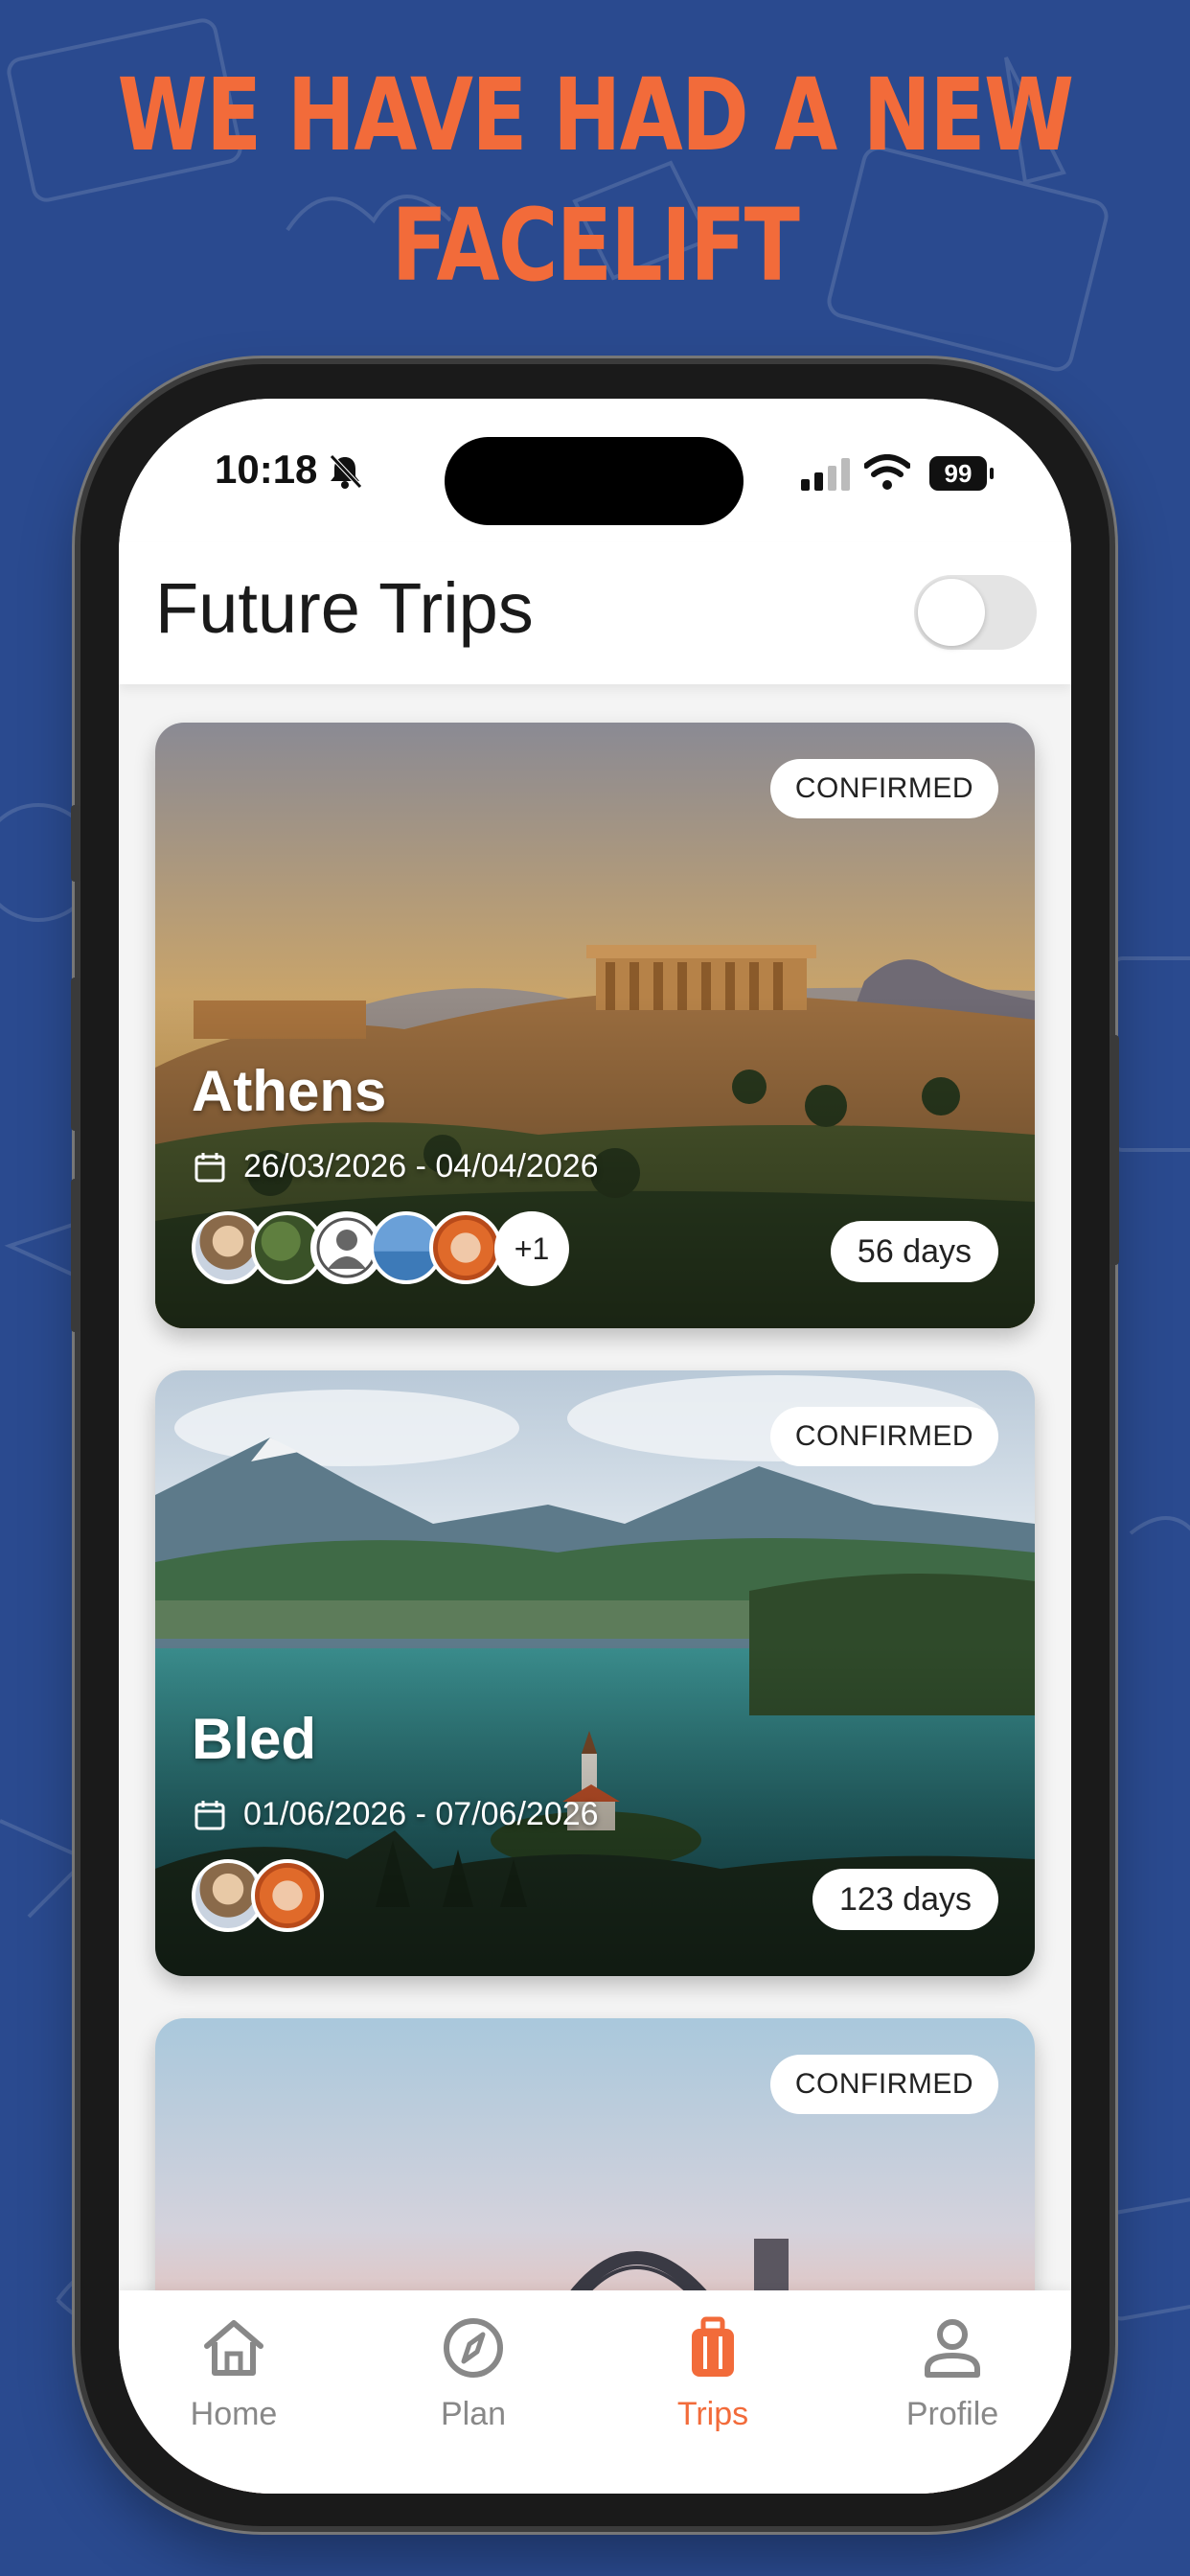  What do you see at coordinates (595, 613) in the screenshot?
I see `app-header: Future Trips` at bounding box center [595, 613].